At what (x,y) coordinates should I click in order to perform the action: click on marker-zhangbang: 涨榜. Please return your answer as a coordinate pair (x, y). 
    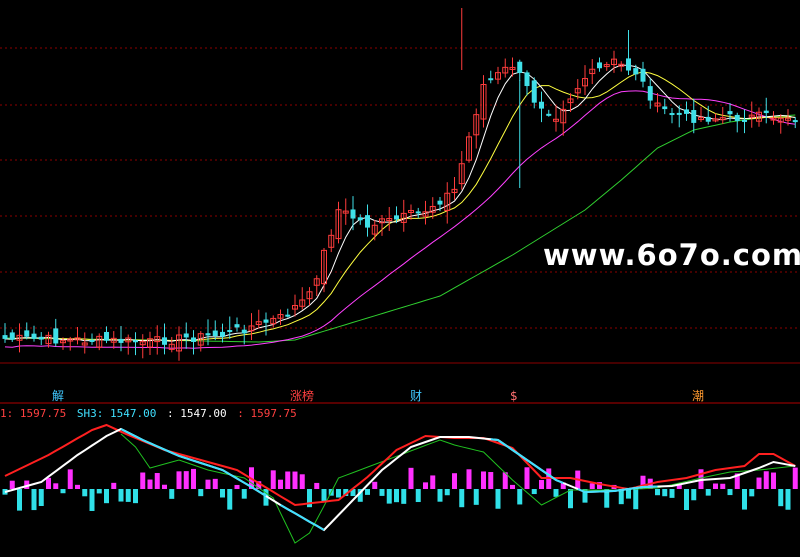
    Looking at the image, I should click on (302, 396).